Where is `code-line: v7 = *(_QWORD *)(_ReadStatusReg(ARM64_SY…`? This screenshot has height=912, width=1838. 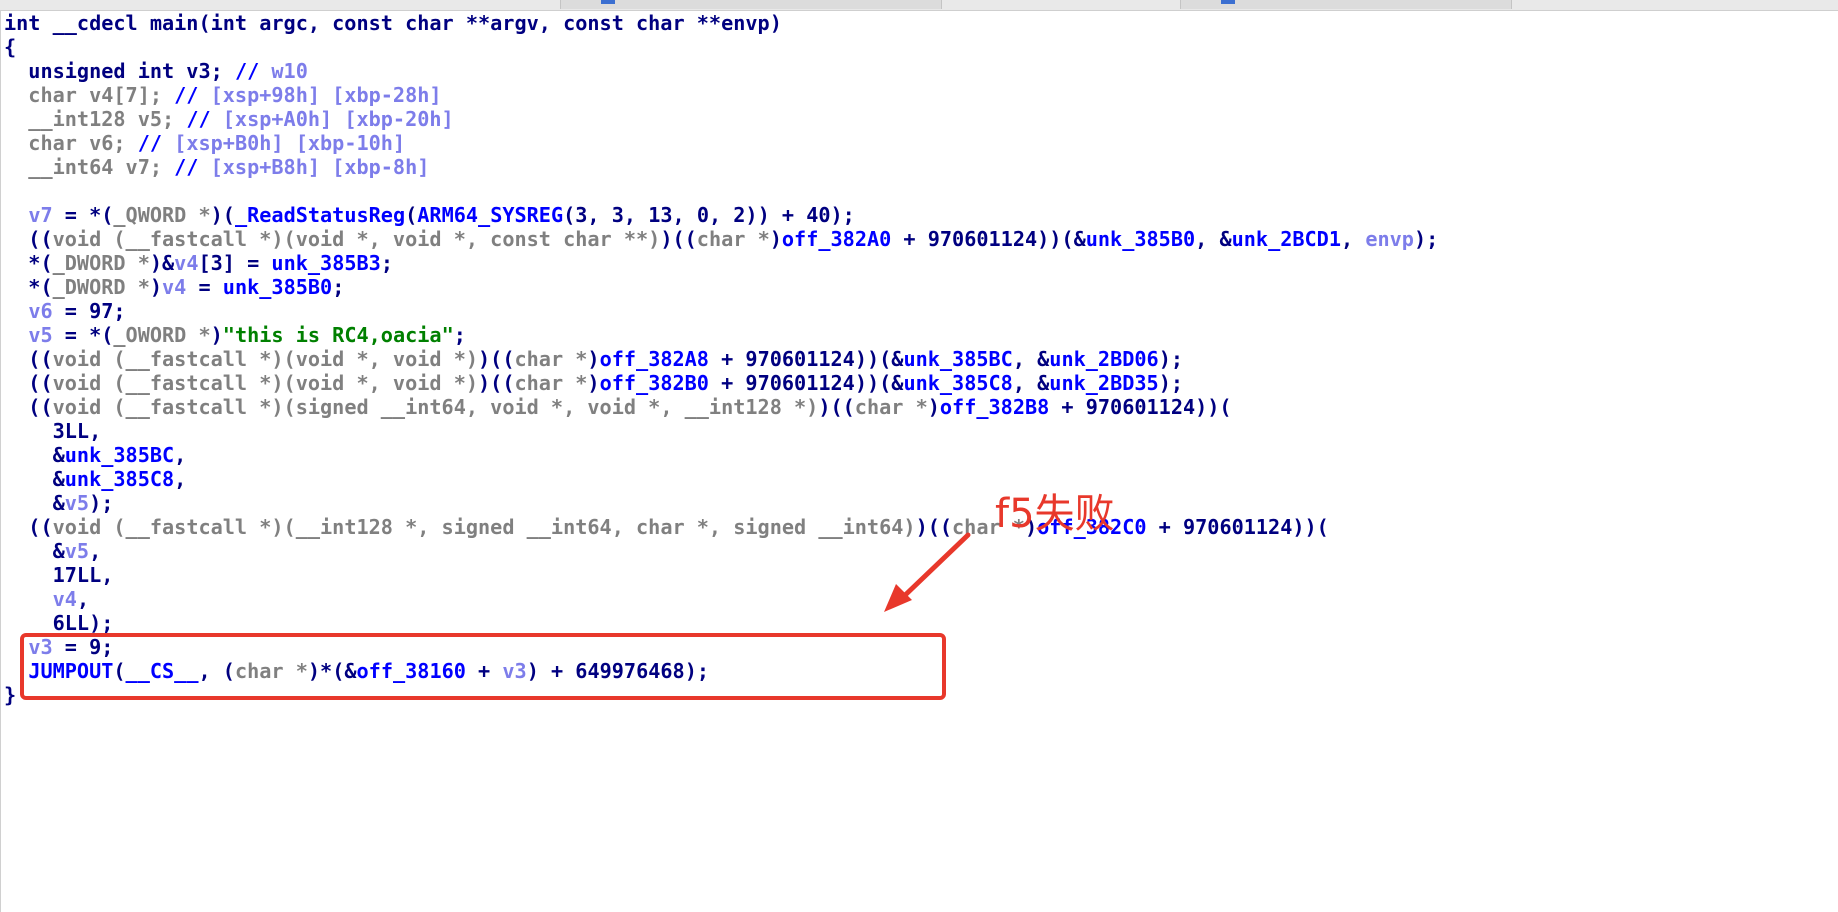 code-line: v7 = *(_QWORD *)(_ReadStatusReg(ARM64_SY… is located at coordinates (721, 215).